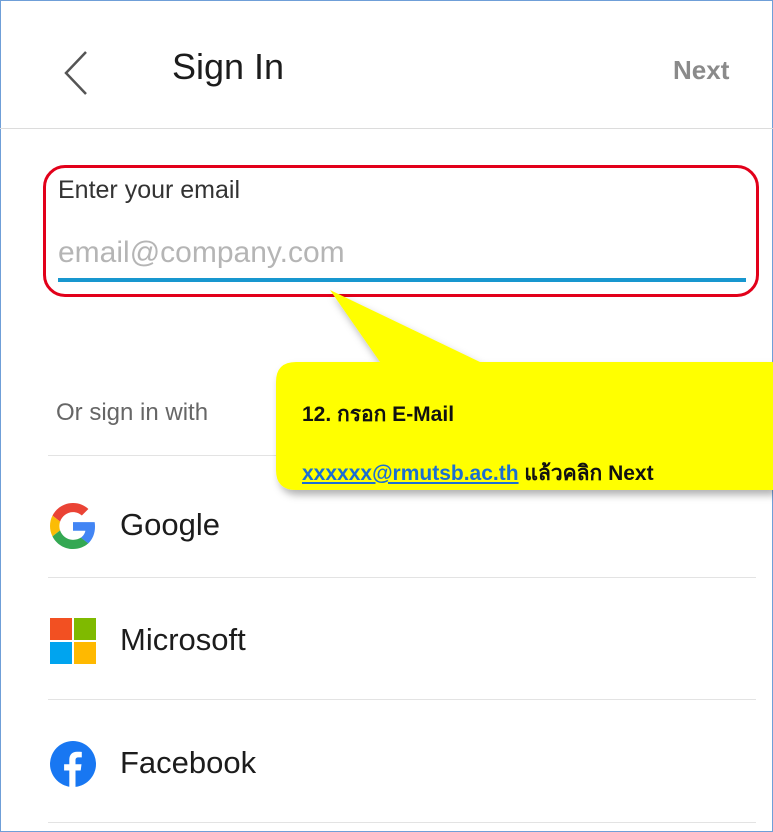 This screenshot has height=832, width=773. Describe the element at coordinates (73, 764) in the screenshot. I see `facebook-icon` at that location.